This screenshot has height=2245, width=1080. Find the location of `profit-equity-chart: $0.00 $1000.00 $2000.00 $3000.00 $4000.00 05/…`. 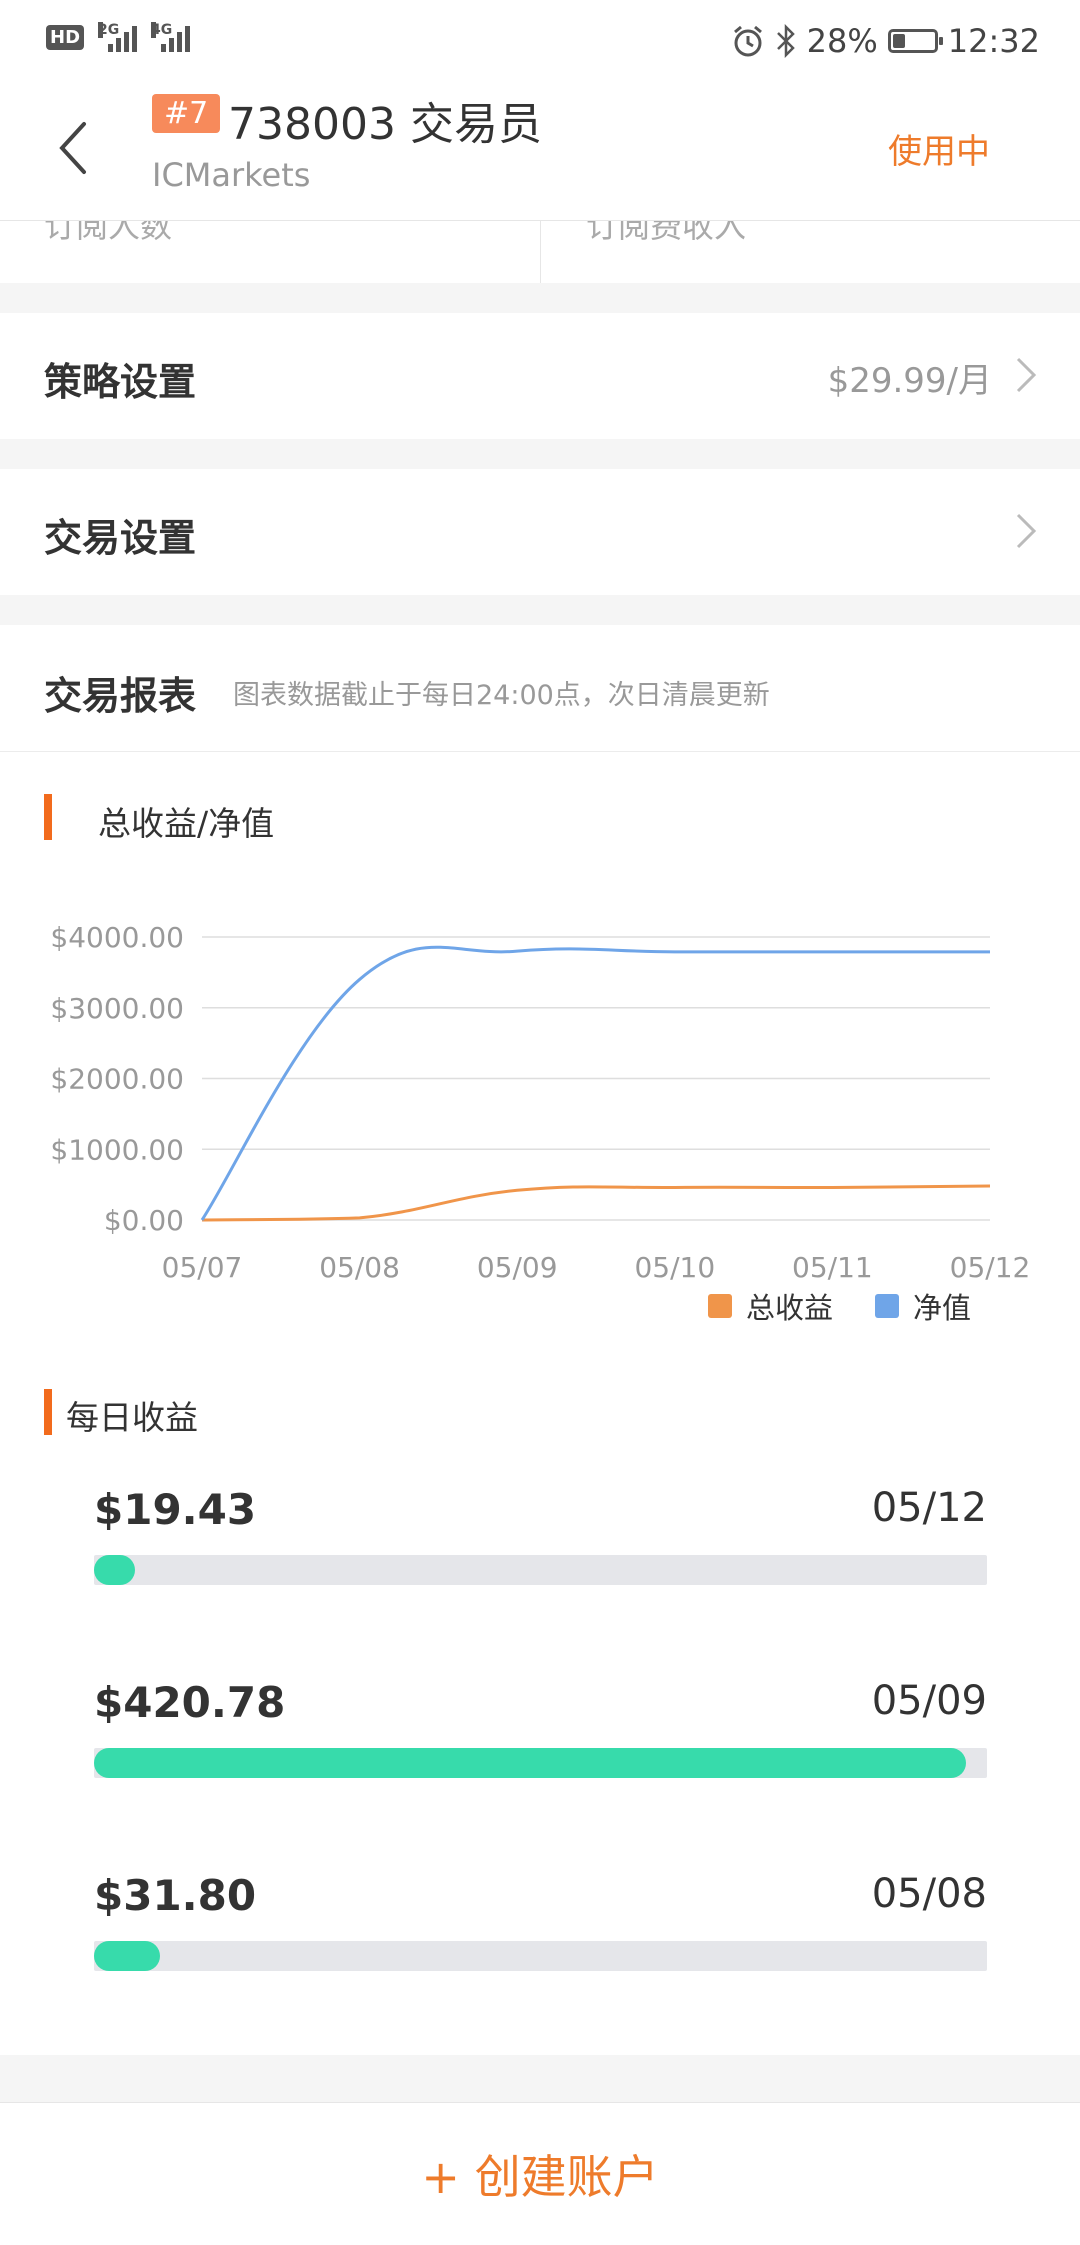

profit-equity-chart: $0.00 $1000.00 $2000.00 $3000.00 $4000.00 05/… is located at coordinates (540, 1100).